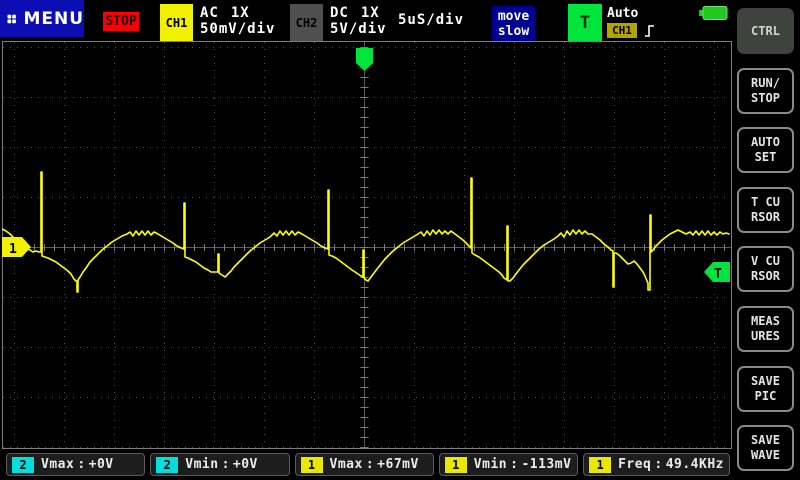  I want to click on trigger-position-marker, so click(364, 59).